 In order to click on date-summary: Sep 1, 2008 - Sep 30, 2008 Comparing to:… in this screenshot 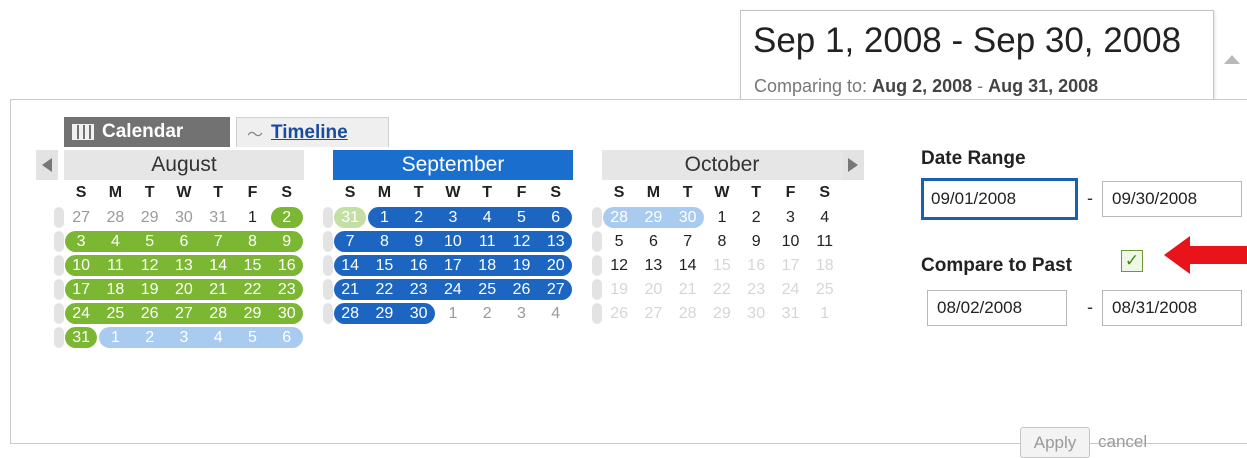, I will do `click(977, 56)`.